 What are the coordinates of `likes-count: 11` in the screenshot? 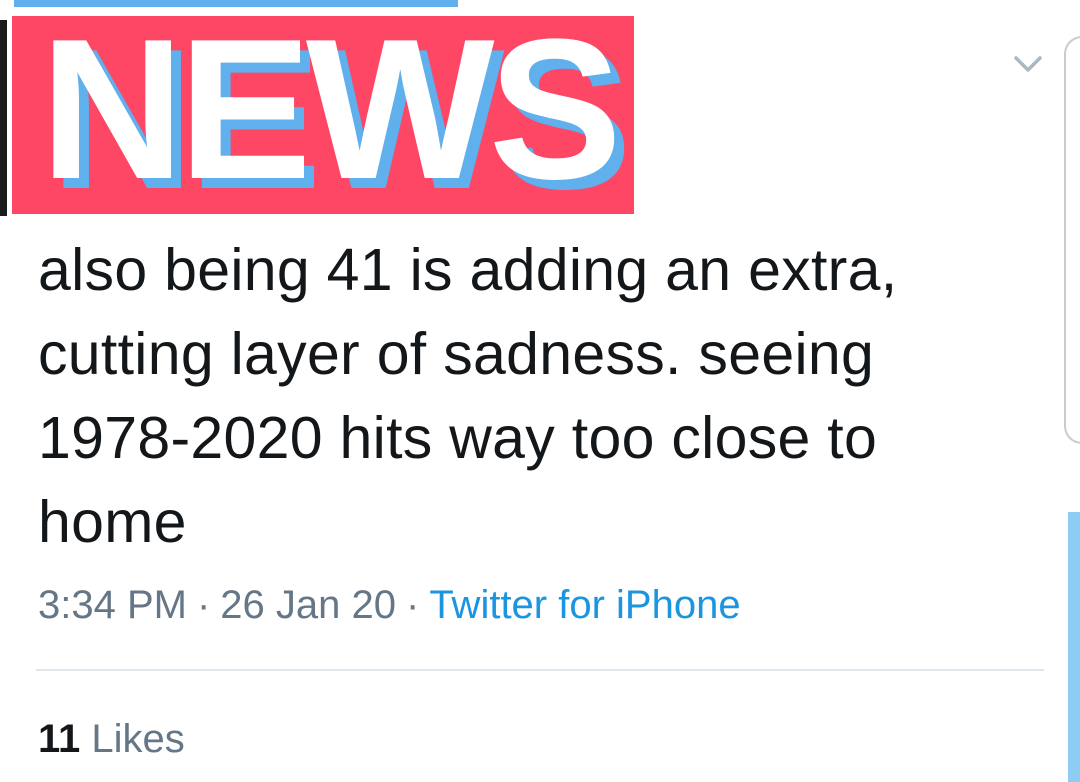 It's located at (59, 739).